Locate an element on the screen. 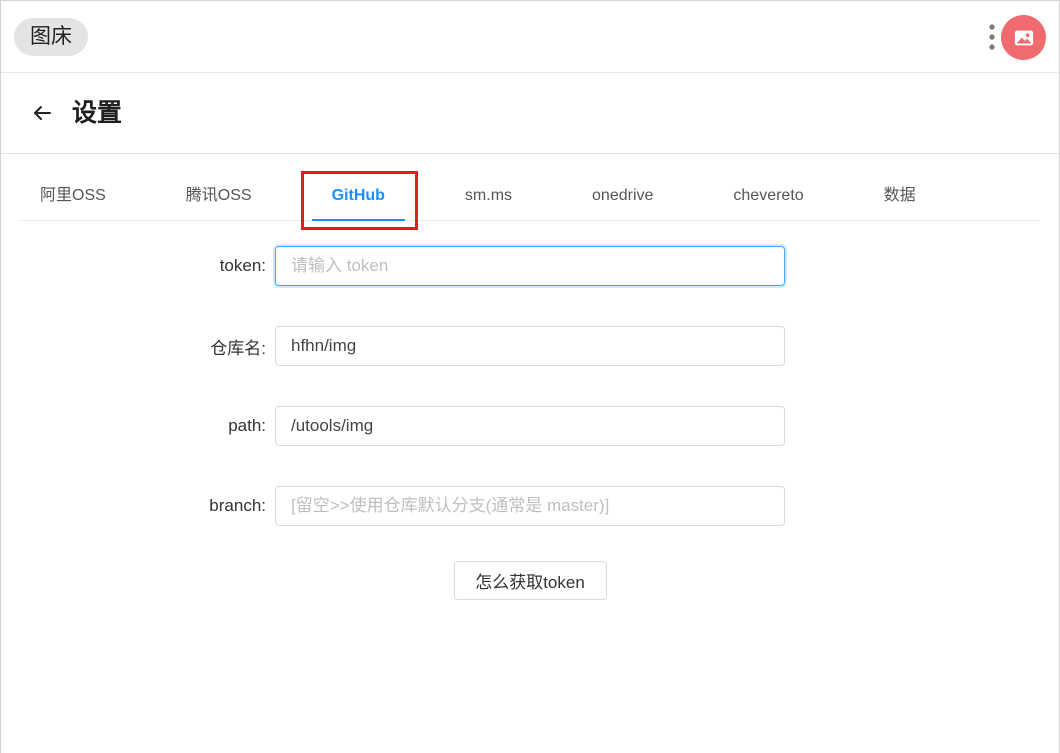 This screenshot has height=753, width=1060. tab-onedrive: onedrive is located at coordinates (622, 196).